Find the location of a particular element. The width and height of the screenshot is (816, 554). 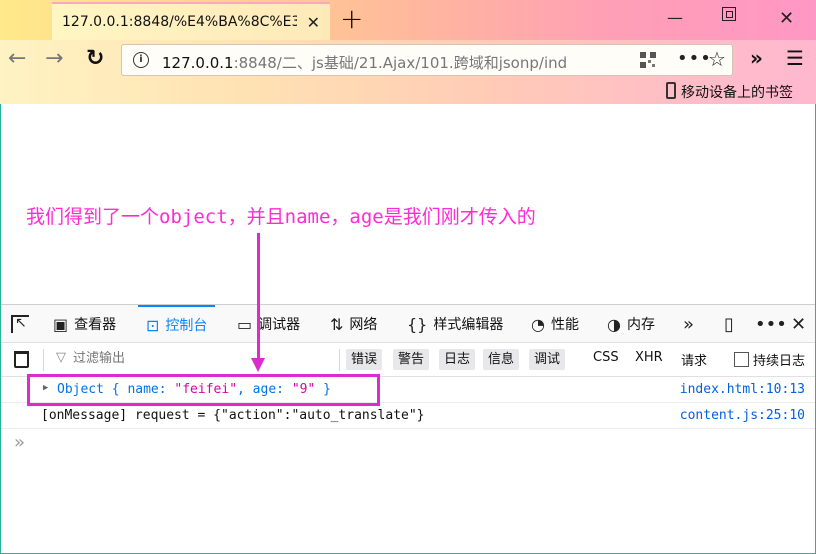

tab-label: 内存 is located at coordinates (640, 325).